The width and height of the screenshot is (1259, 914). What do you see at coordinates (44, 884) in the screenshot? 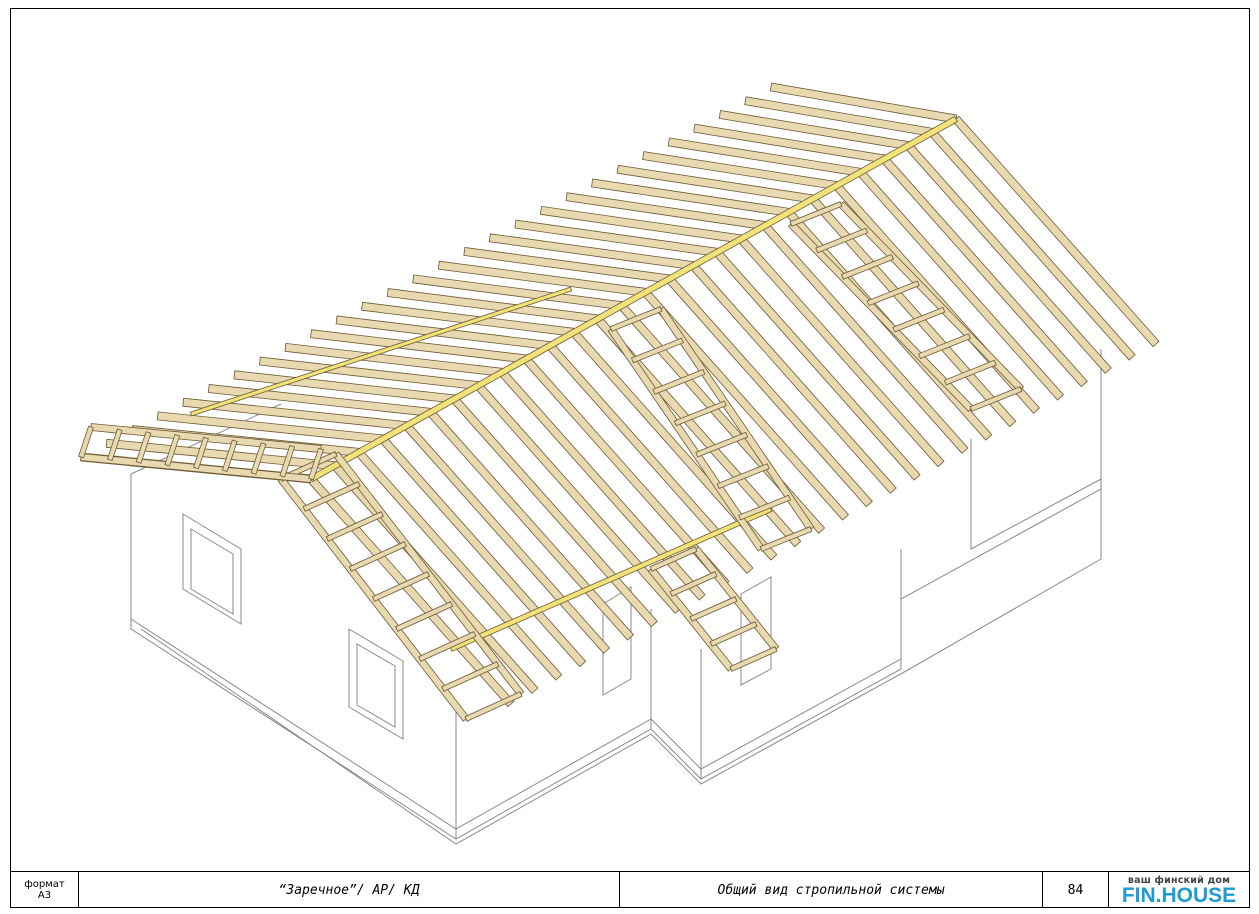
I see `format-label: формат` at bounding box center [44, 884].